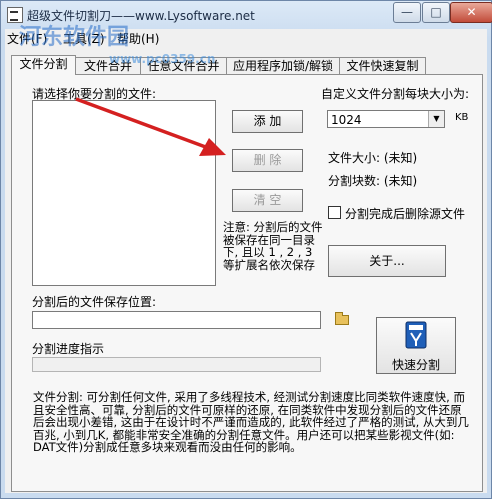 This screenshot has height=499, width=492. Describe the element at coordinates (407, 12) in the screenshot. I see `minimize-button: —` at that location.